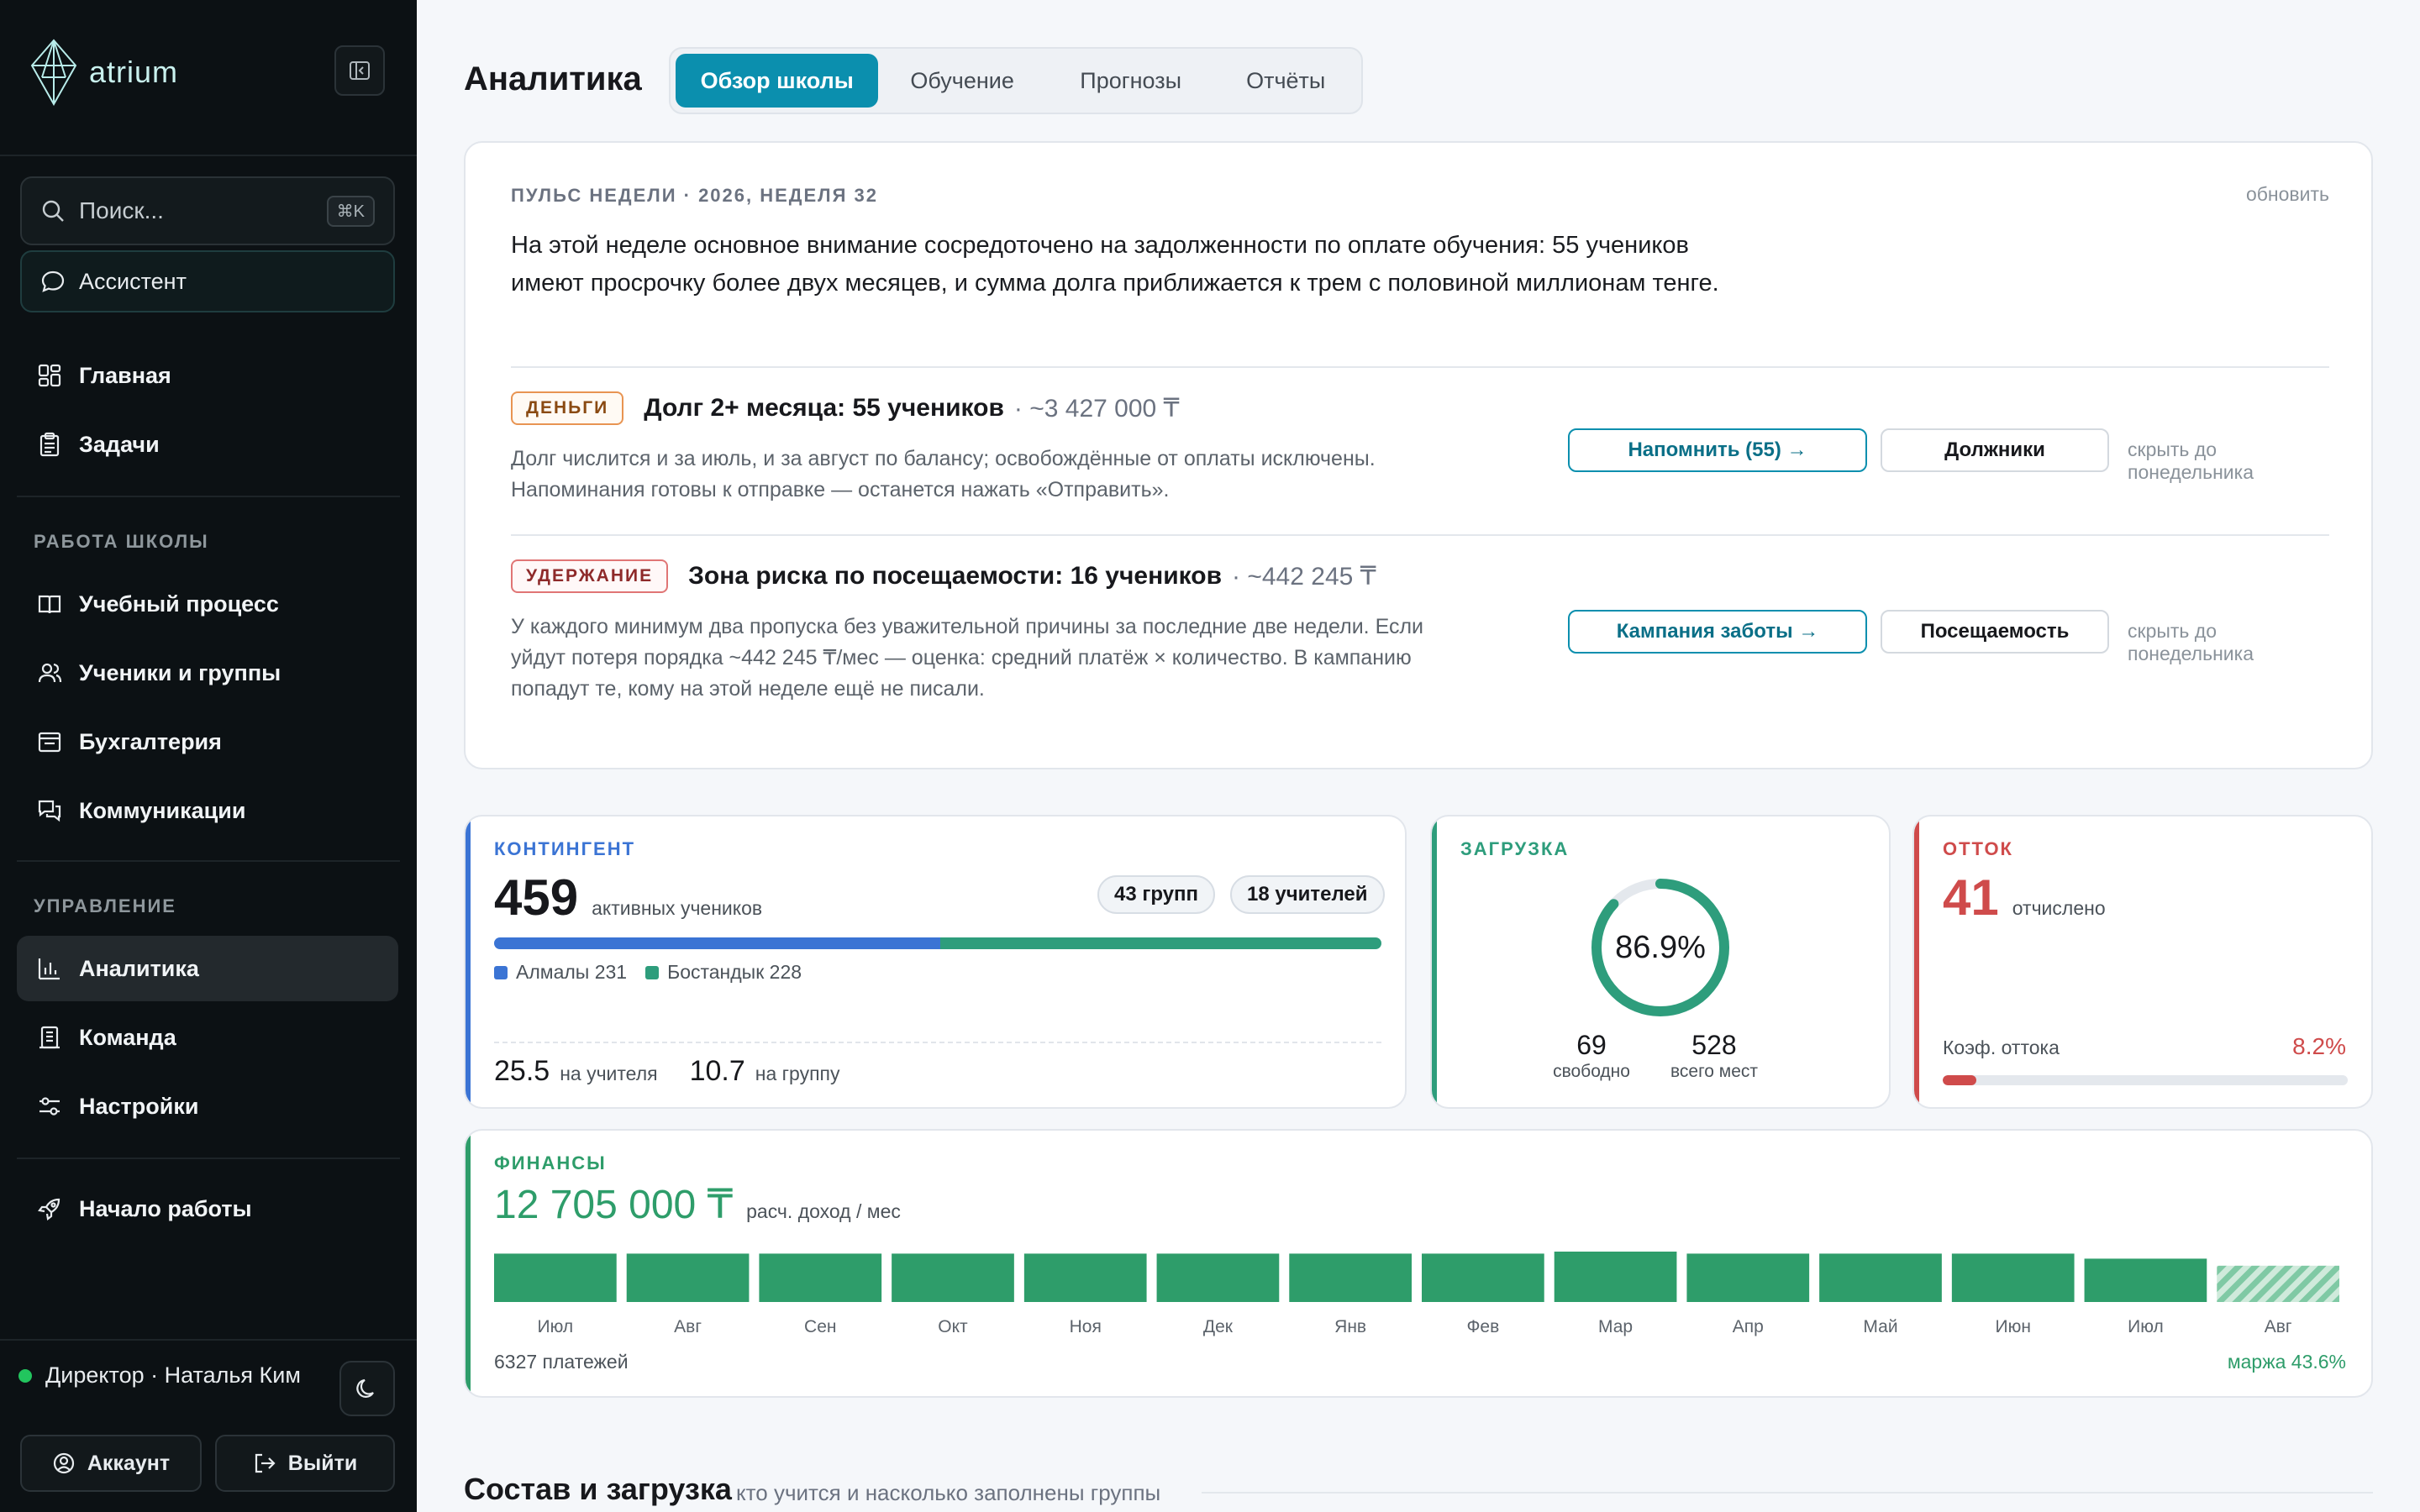  I want to click on legend-swatch, so click(652, 972).